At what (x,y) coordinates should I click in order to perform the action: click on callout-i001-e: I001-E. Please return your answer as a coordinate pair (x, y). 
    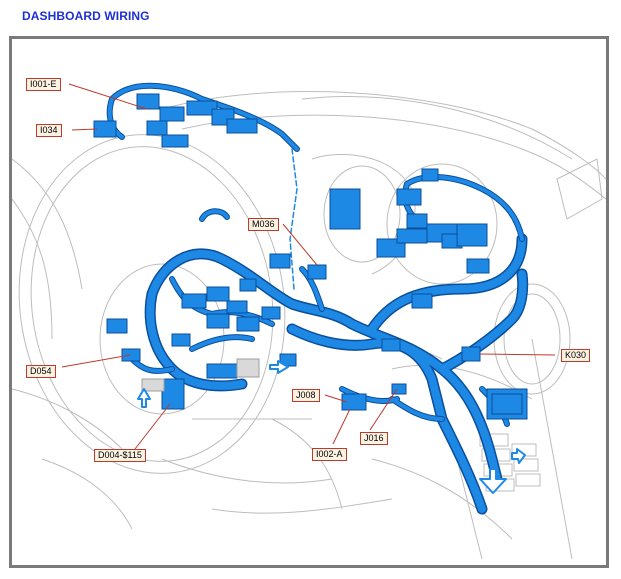
    Looking at the image, I should click on (43, 84).